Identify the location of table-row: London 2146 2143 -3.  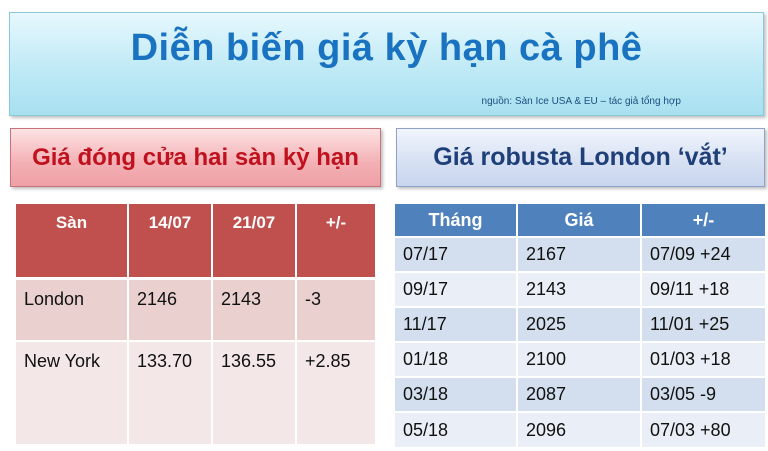
(195, 310).